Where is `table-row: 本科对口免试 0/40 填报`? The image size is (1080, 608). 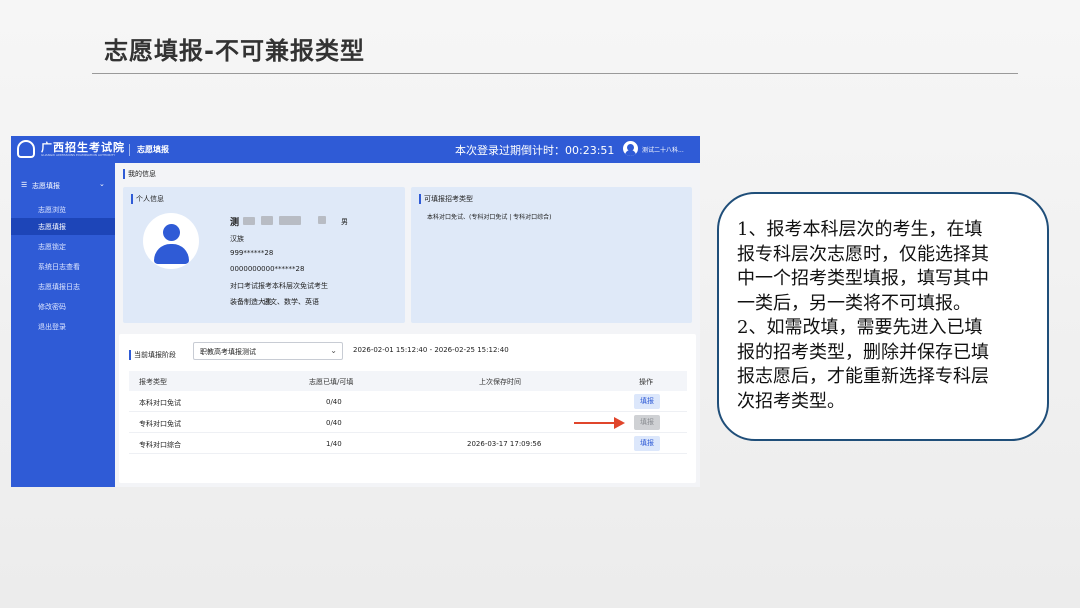
table-row: 本科对口免试 0/40 填报 is located at coordinates (408, 401).